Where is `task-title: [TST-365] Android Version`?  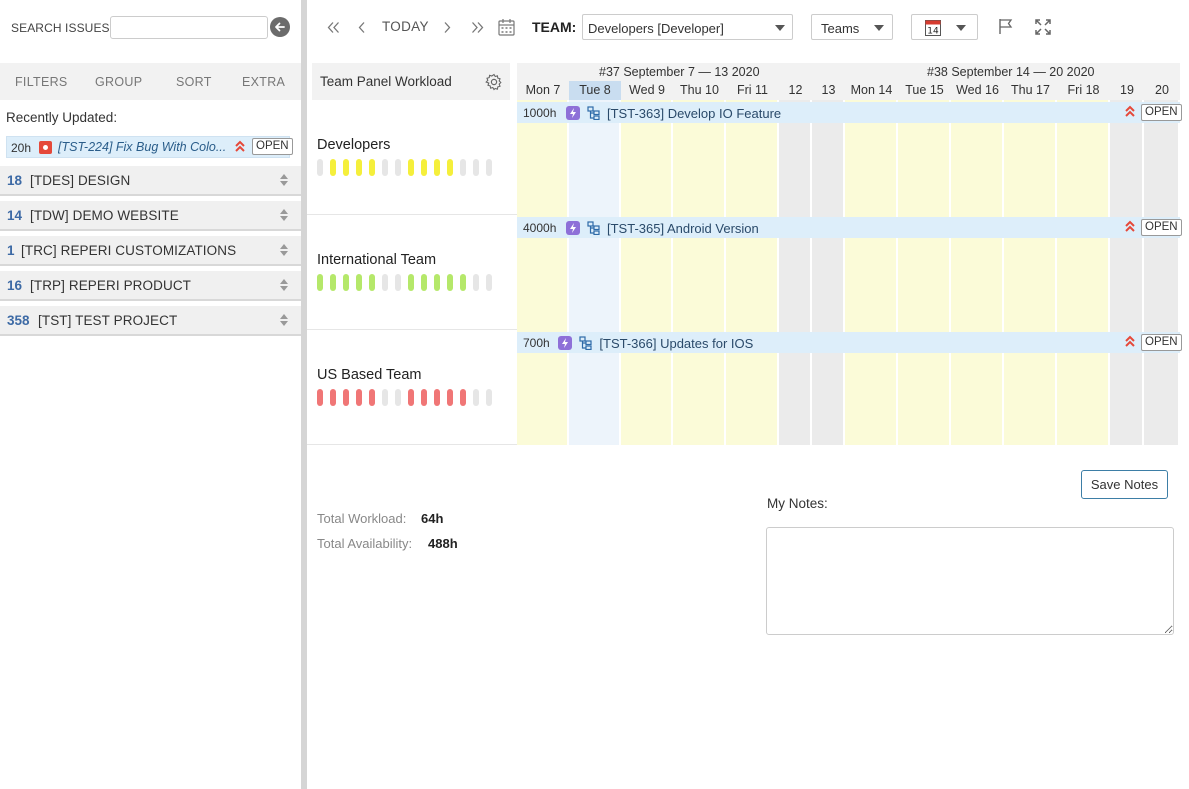
task-title: [TST-365] Android Version is located at coordinates (683, 228).